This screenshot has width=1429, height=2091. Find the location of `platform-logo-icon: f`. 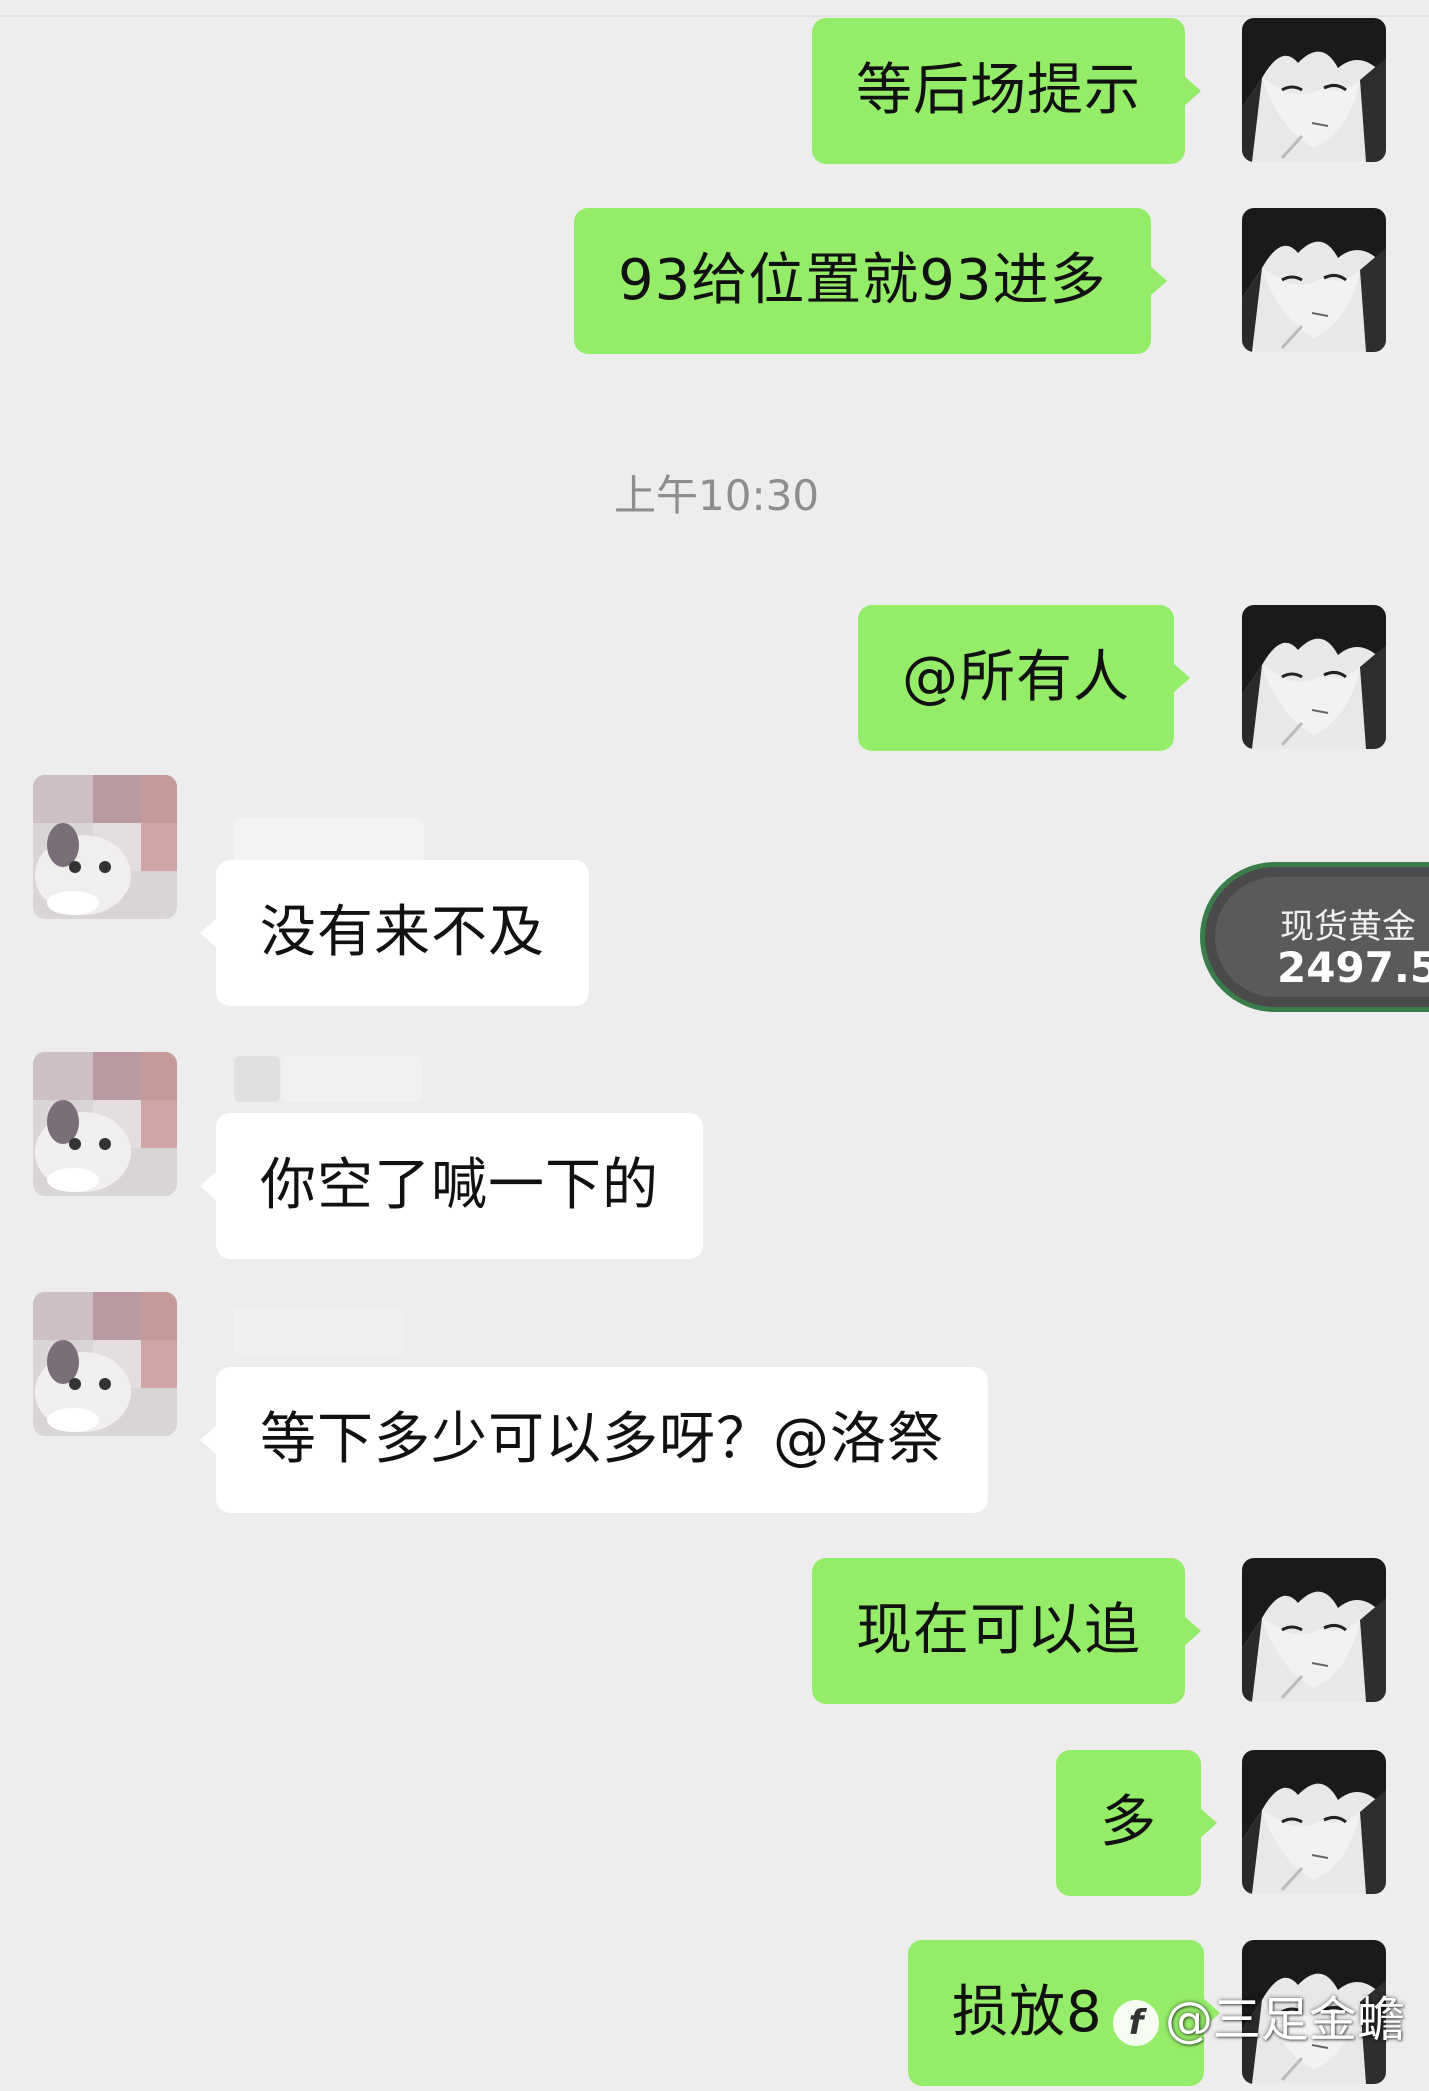

platform-logo-icon: f is located at coordinates (1136, 2023).